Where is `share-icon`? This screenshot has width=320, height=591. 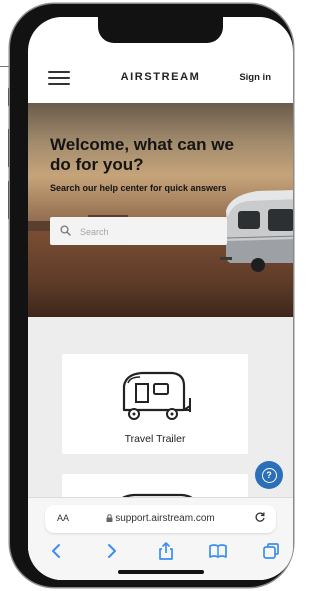 share-icon is located at coordinates (166, 551).